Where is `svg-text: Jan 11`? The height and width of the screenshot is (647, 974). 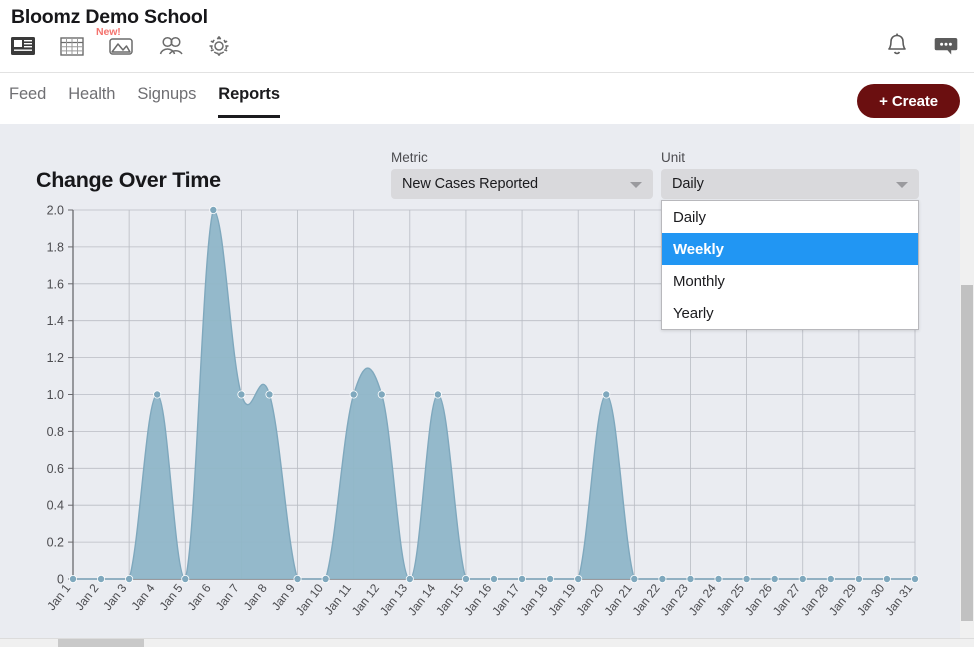 svg-text: Jan 11 is located at coordinates (337, 599).